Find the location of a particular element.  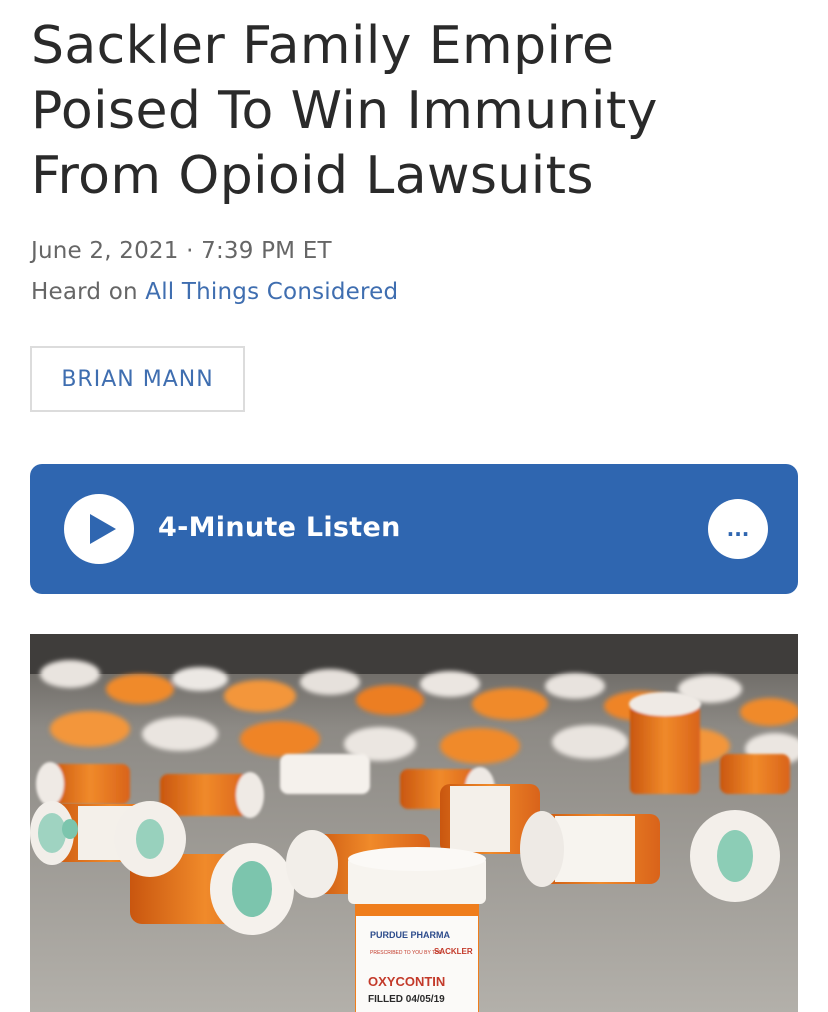

heard-on-line: Heard on All Things Considered is located at coordinates (214, 292).